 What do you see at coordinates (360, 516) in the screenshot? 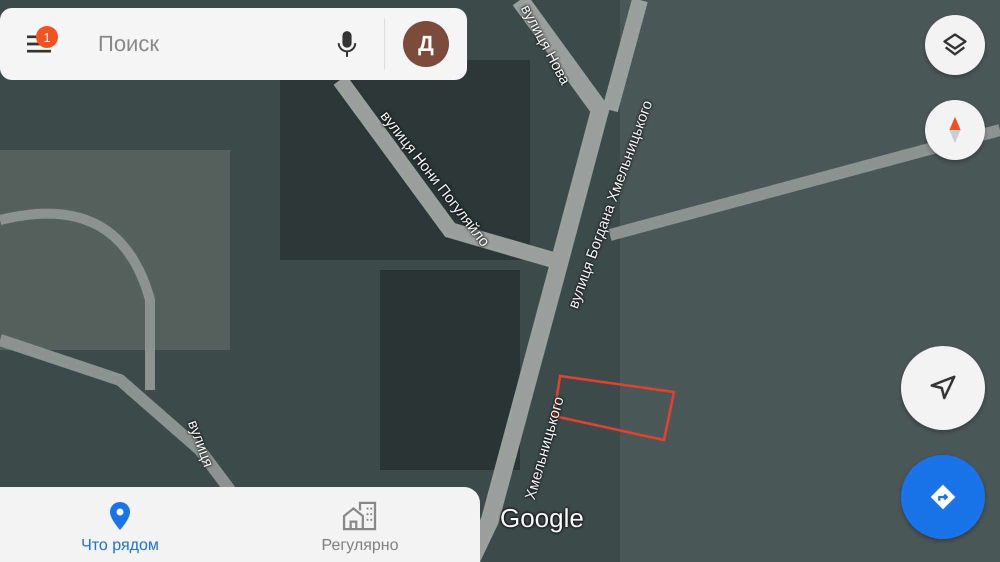
I see `buildings-icon` at bounding box center [360, 516].